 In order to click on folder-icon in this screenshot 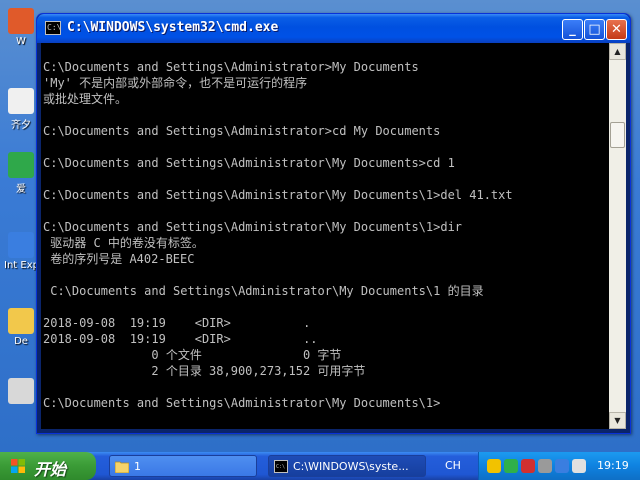, I will do `click(122, 467)`.